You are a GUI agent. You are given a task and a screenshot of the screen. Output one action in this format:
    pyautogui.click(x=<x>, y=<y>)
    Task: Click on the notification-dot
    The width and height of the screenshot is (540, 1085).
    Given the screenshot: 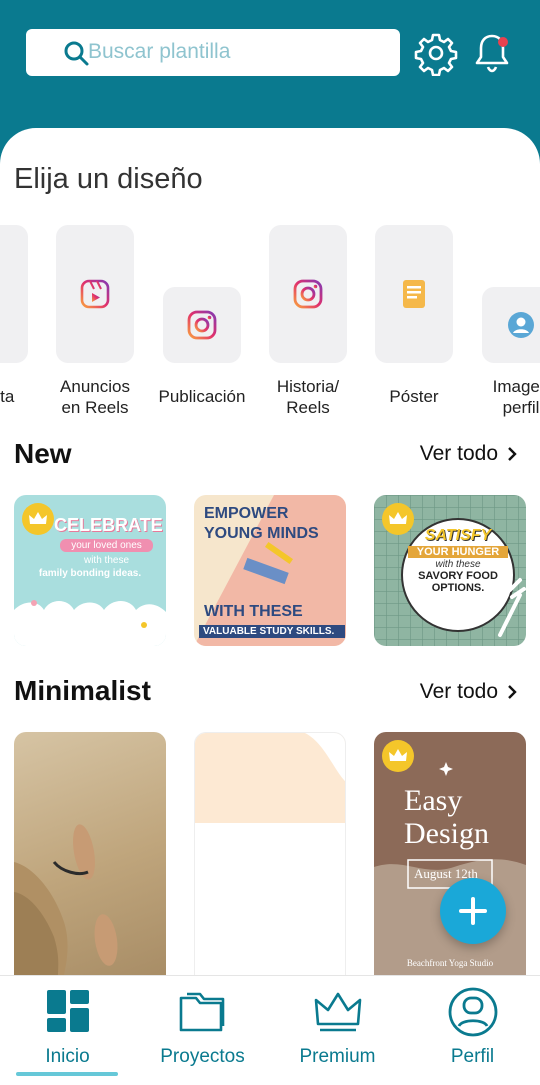 What is the action you would take?
    pyautogui.click(x=503, y=42)
    